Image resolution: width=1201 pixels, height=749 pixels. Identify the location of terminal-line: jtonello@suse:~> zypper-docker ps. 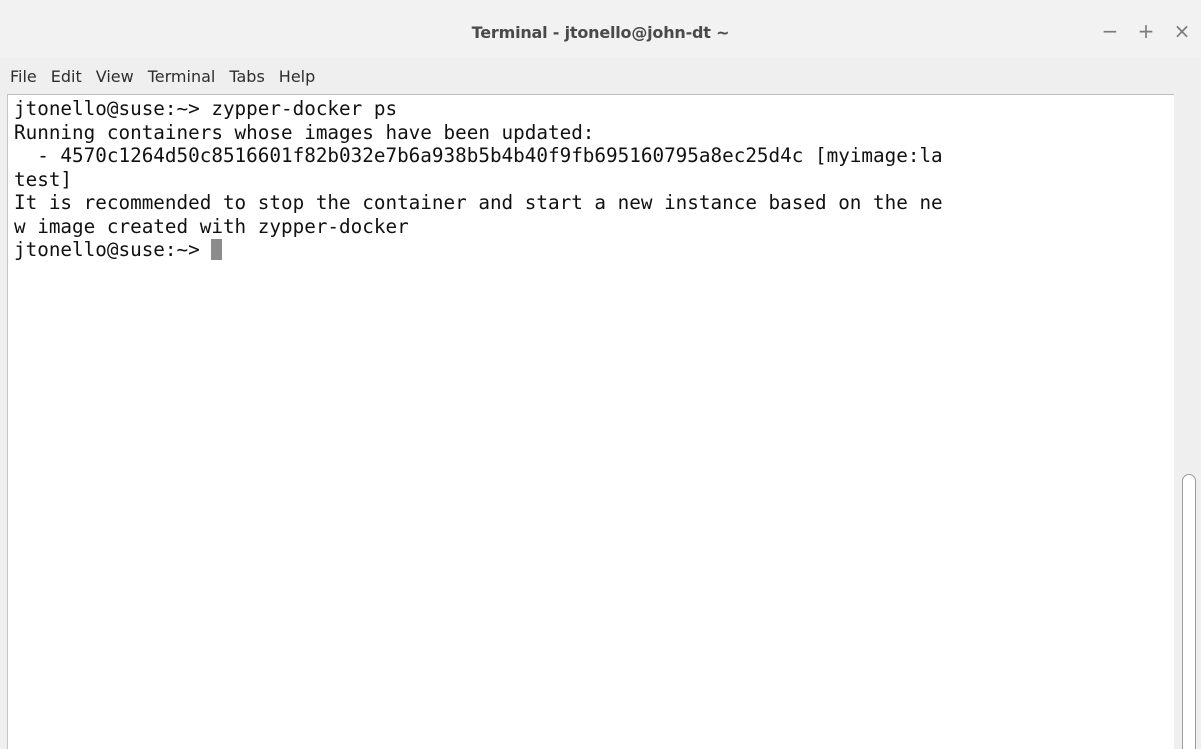
(206, 108).